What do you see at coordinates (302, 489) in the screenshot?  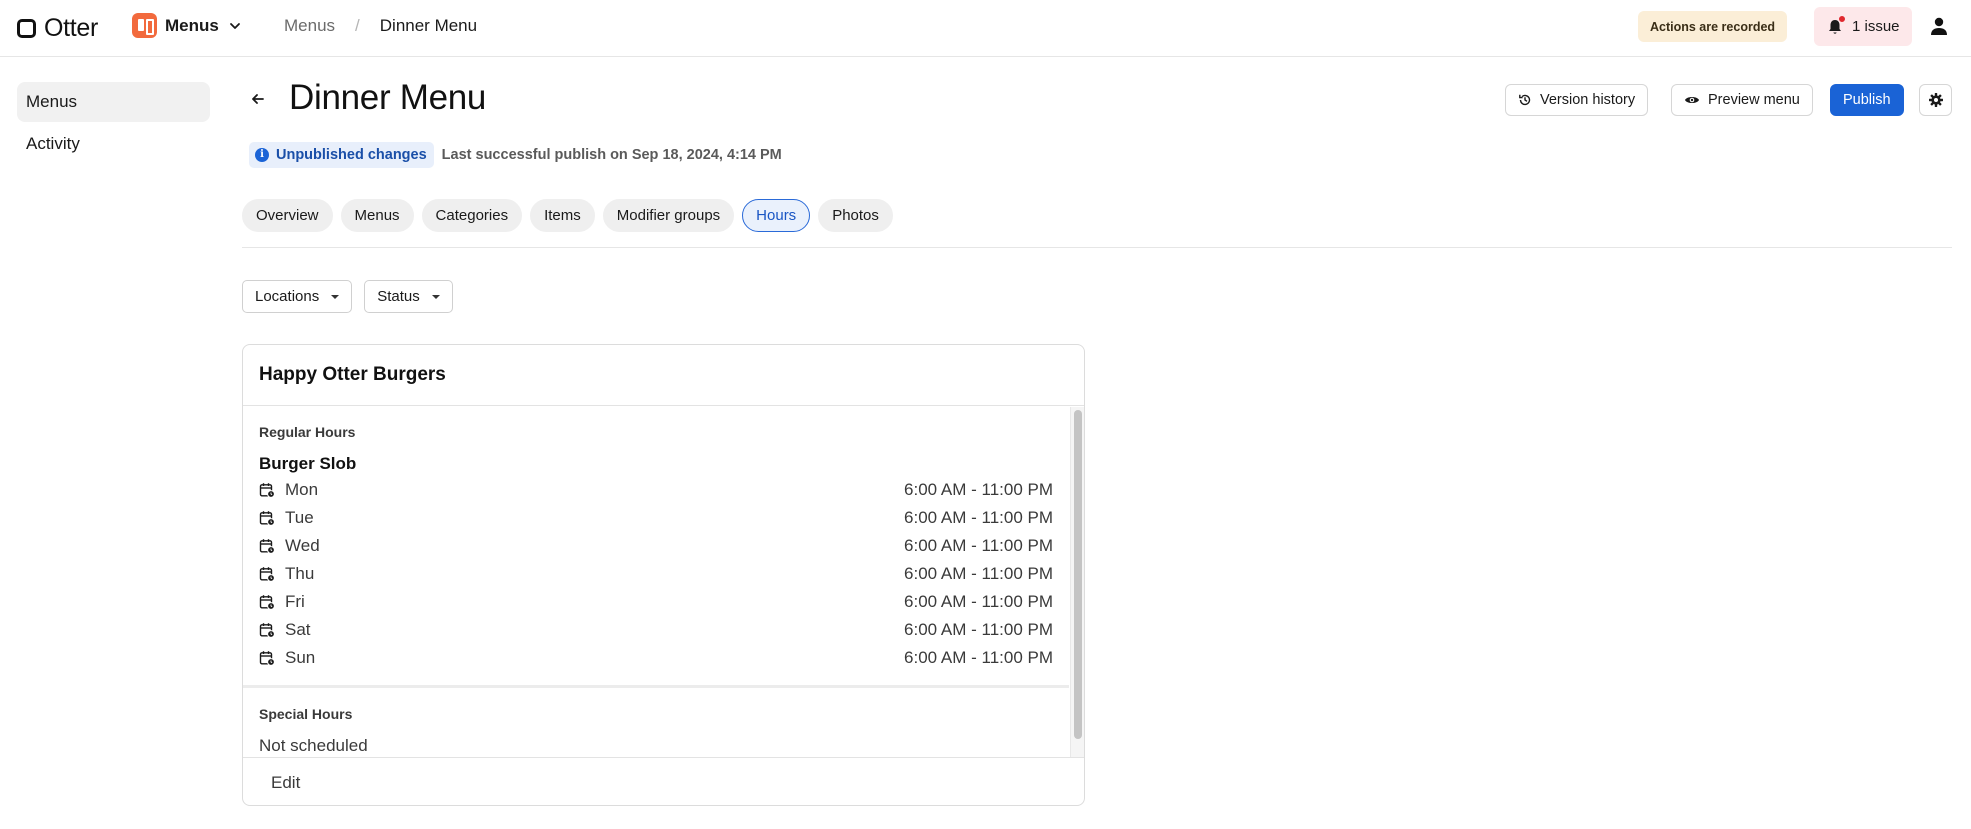 I see `day-name: Mon` at bounding box center [302, 489].